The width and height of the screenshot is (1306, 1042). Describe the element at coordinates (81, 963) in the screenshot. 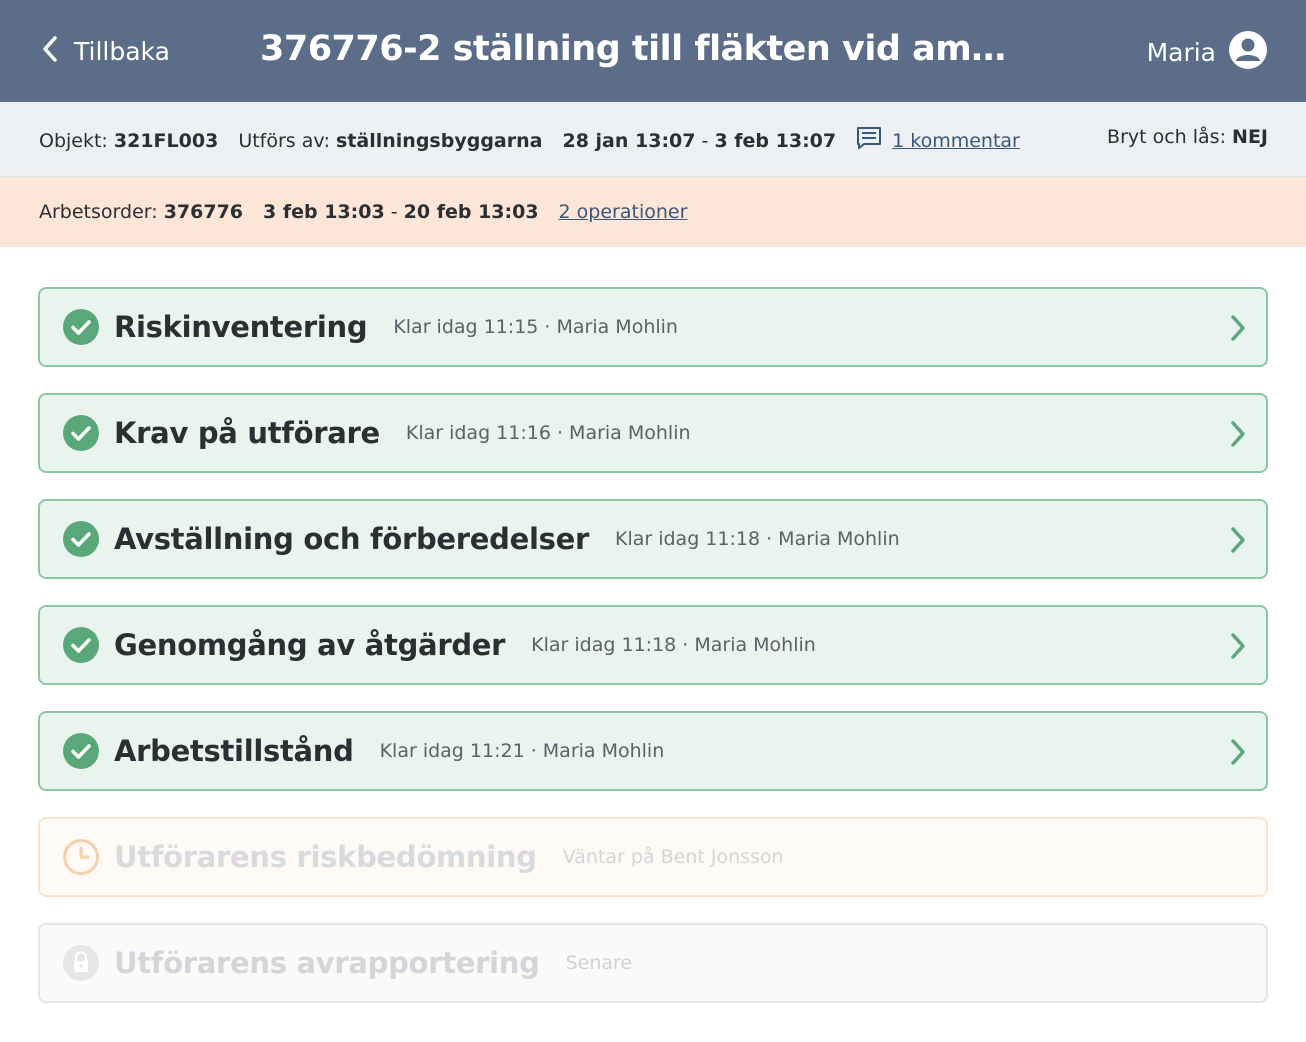

I see `lock-icon` at that location.